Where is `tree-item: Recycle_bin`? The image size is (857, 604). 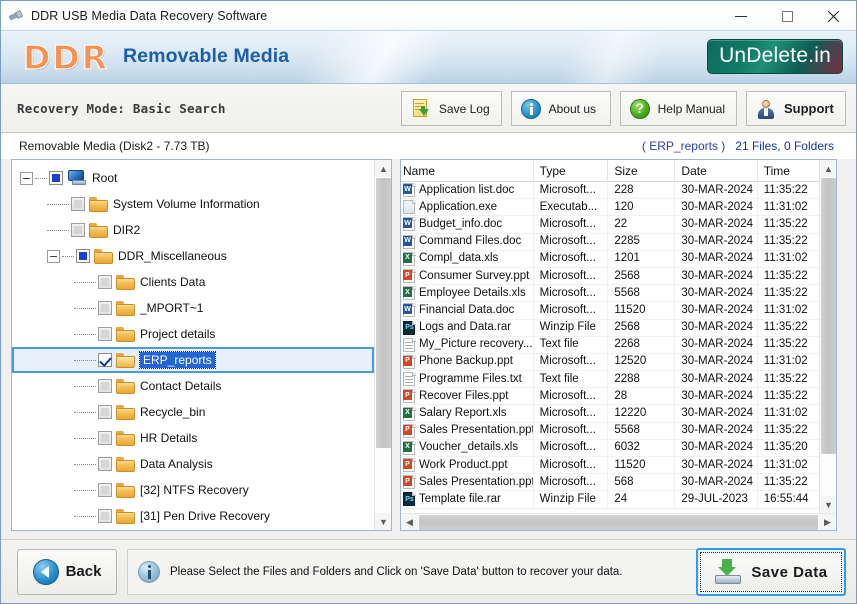 tree-item: Recycle_bin is located at coordinates (193, 412).